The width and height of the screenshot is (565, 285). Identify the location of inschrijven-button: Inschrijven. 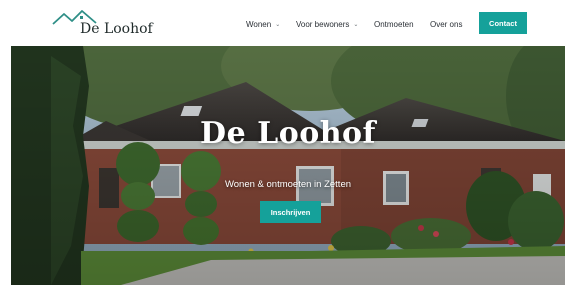
(290, 212).